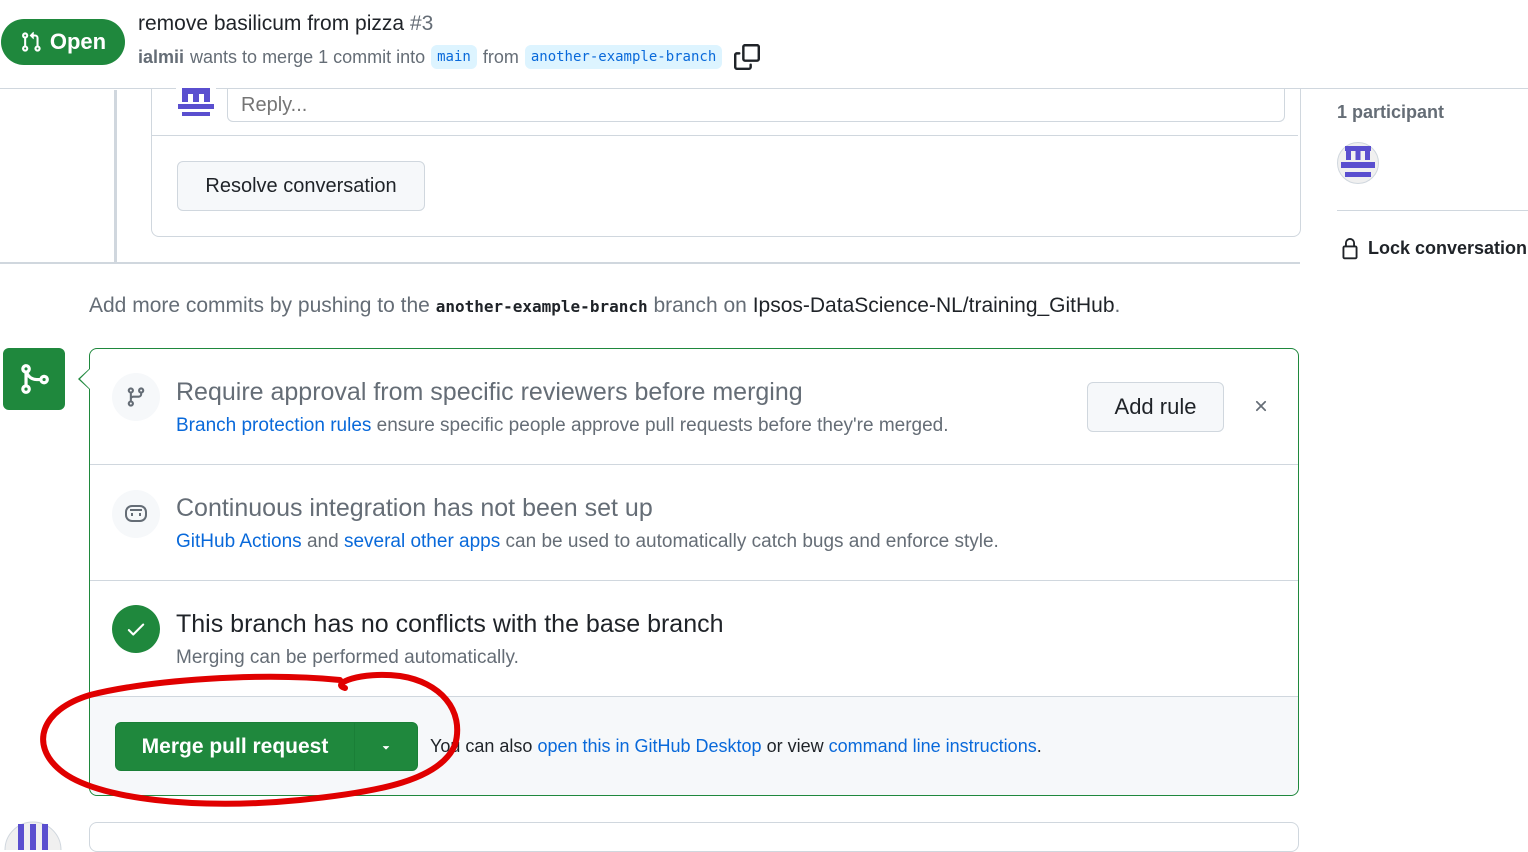  What do you see at coordinates (78, 41) in the screenshot?
I see `pr-state-label: Open` at bounding box center [78, 41].